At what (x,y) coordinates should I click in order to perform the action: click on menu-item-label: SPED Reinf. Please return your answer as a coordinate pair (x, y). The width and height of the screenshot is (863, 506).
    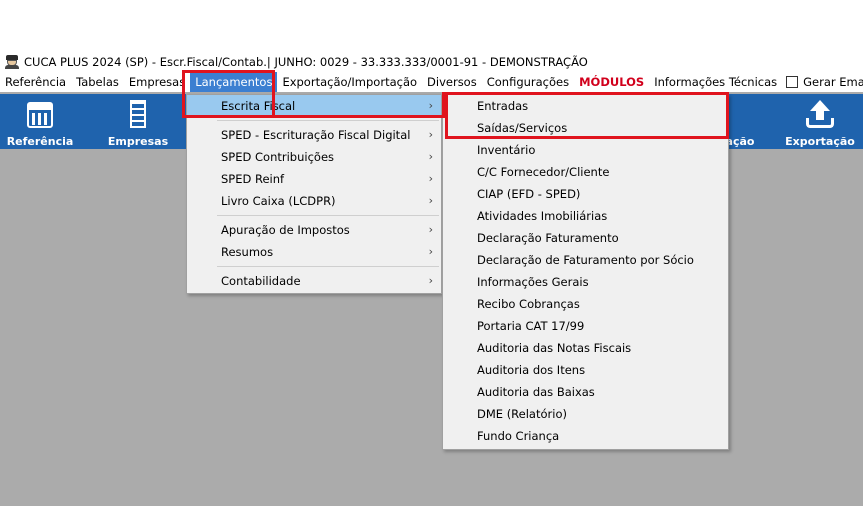
    Looking at the image, I should click on (253, 179).